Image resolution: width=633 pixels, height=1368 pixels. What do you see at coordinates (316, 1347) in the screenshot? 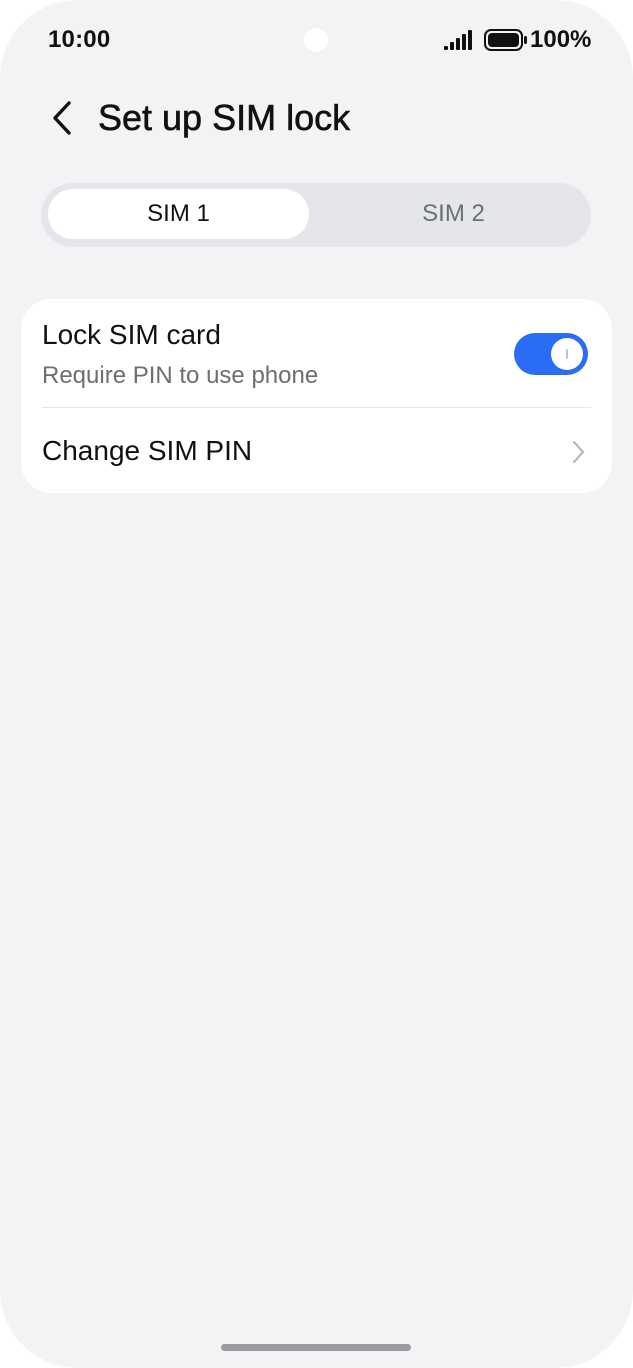
I see `home-indicator` at bounding box center [316, 1347].